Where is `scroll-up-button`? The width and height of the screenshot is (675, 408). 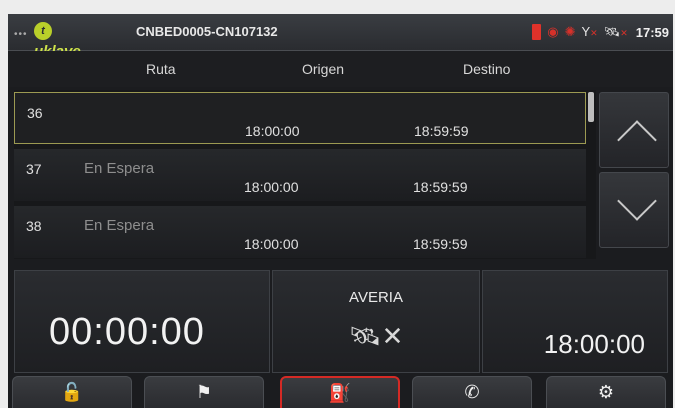
scroll-up-button is located at coordinates (634, 130).